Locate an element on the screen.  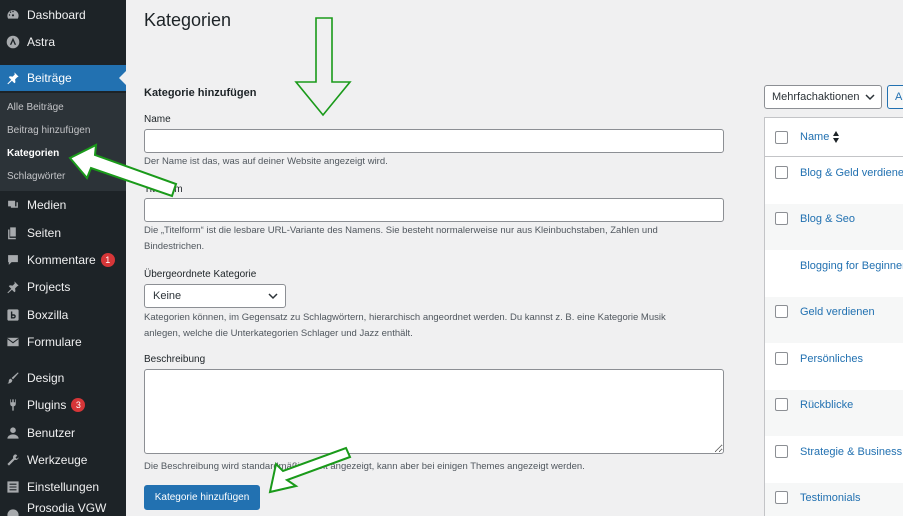
category-name-link: Testimonials is located at coordinates (830, 498).